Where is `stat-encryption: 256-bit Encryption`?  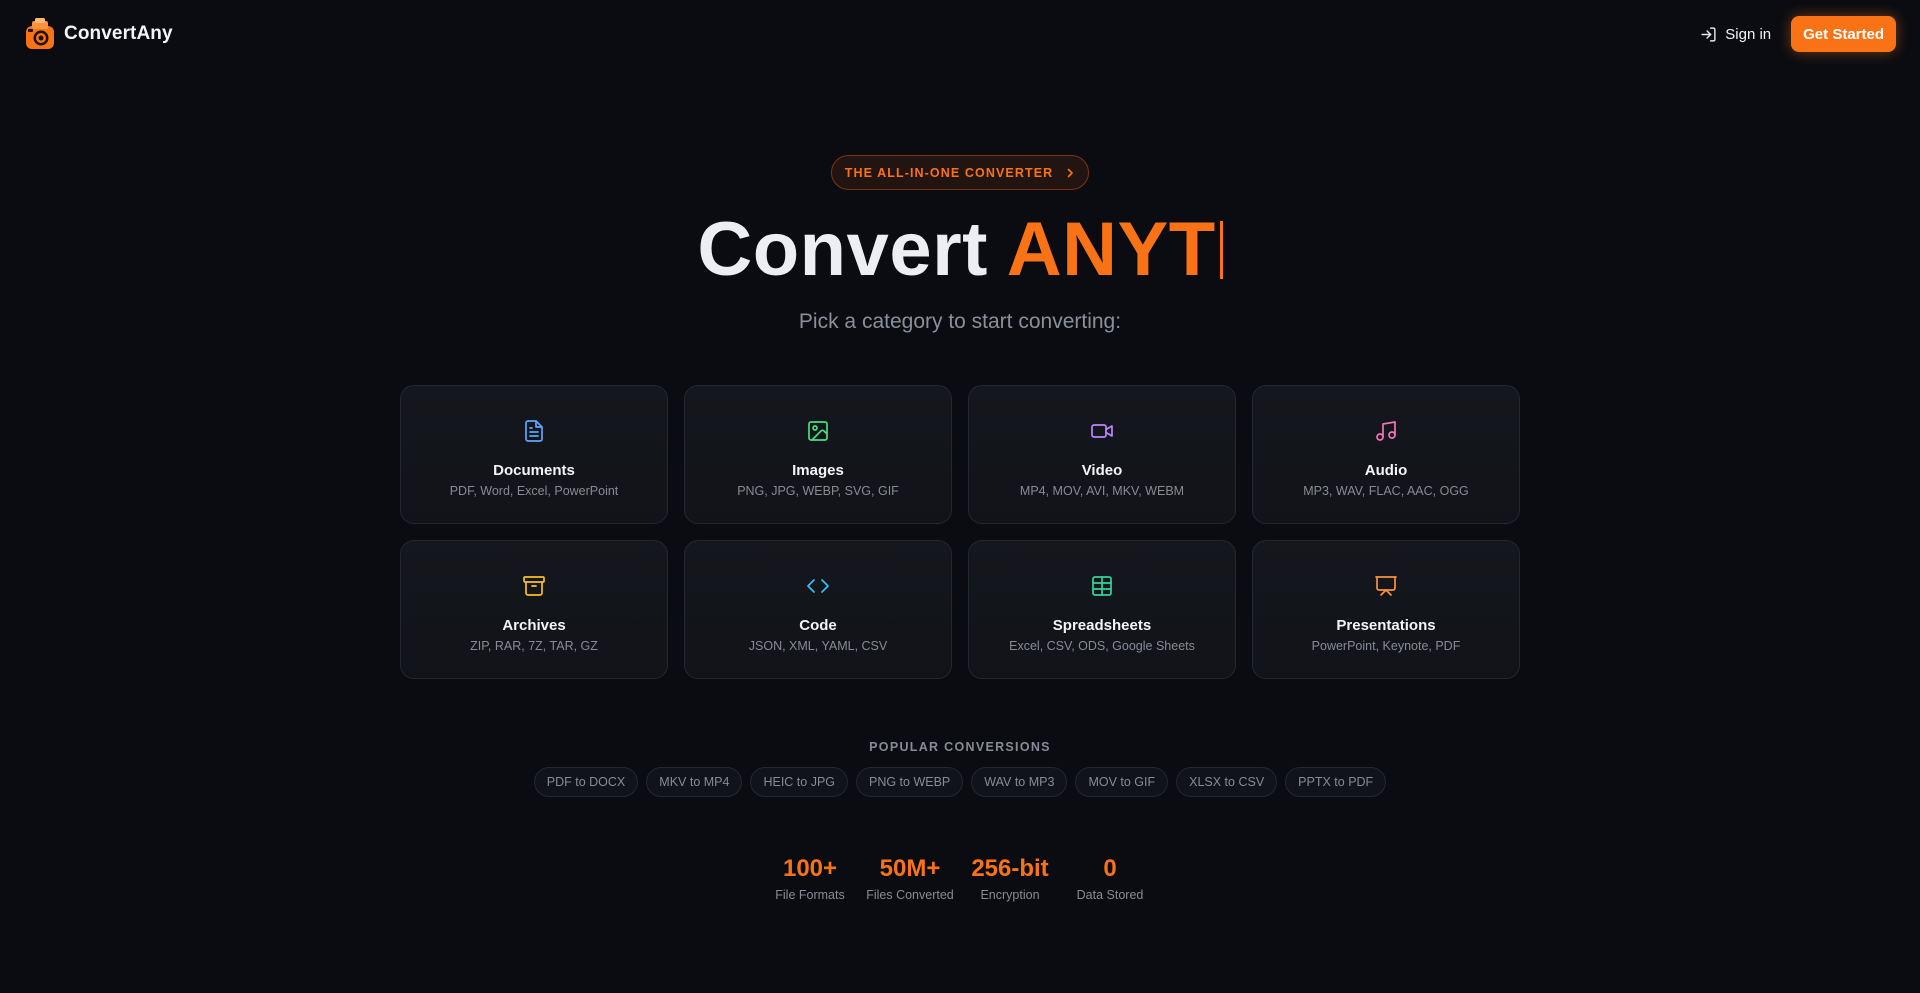 stat-encryption: 256-bit Encryption is located at coordinates (1010, 878).